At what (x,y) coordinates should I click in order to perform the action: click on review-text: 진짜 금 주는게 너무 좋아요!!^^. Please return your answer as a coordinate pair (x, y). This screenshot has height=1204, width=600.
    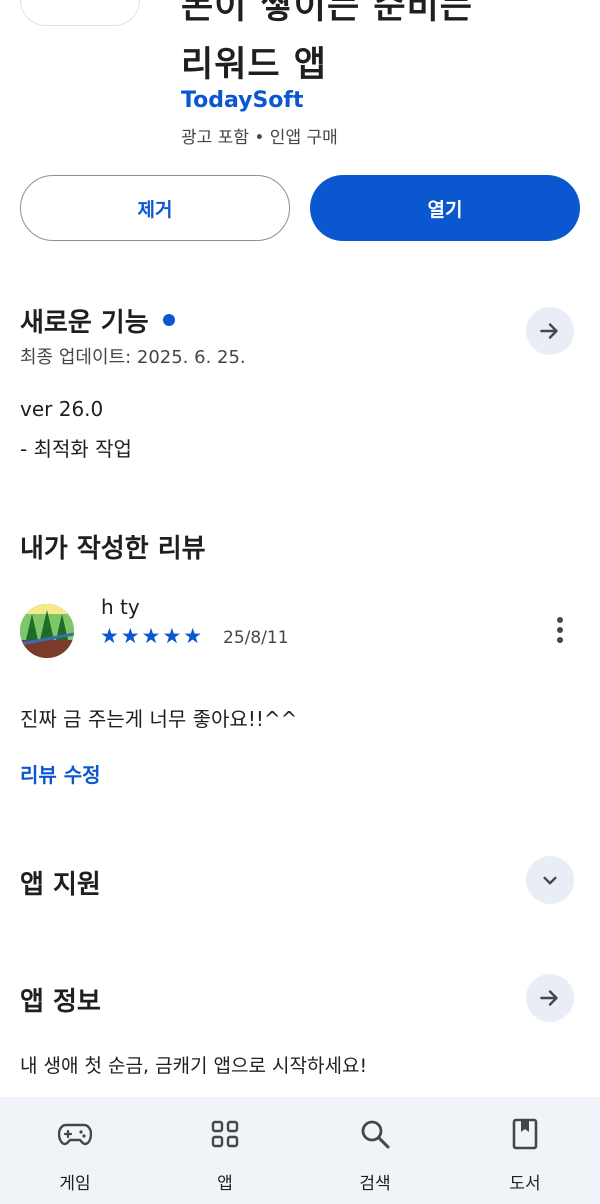
    Looking at the image, I should click on (159, 719).